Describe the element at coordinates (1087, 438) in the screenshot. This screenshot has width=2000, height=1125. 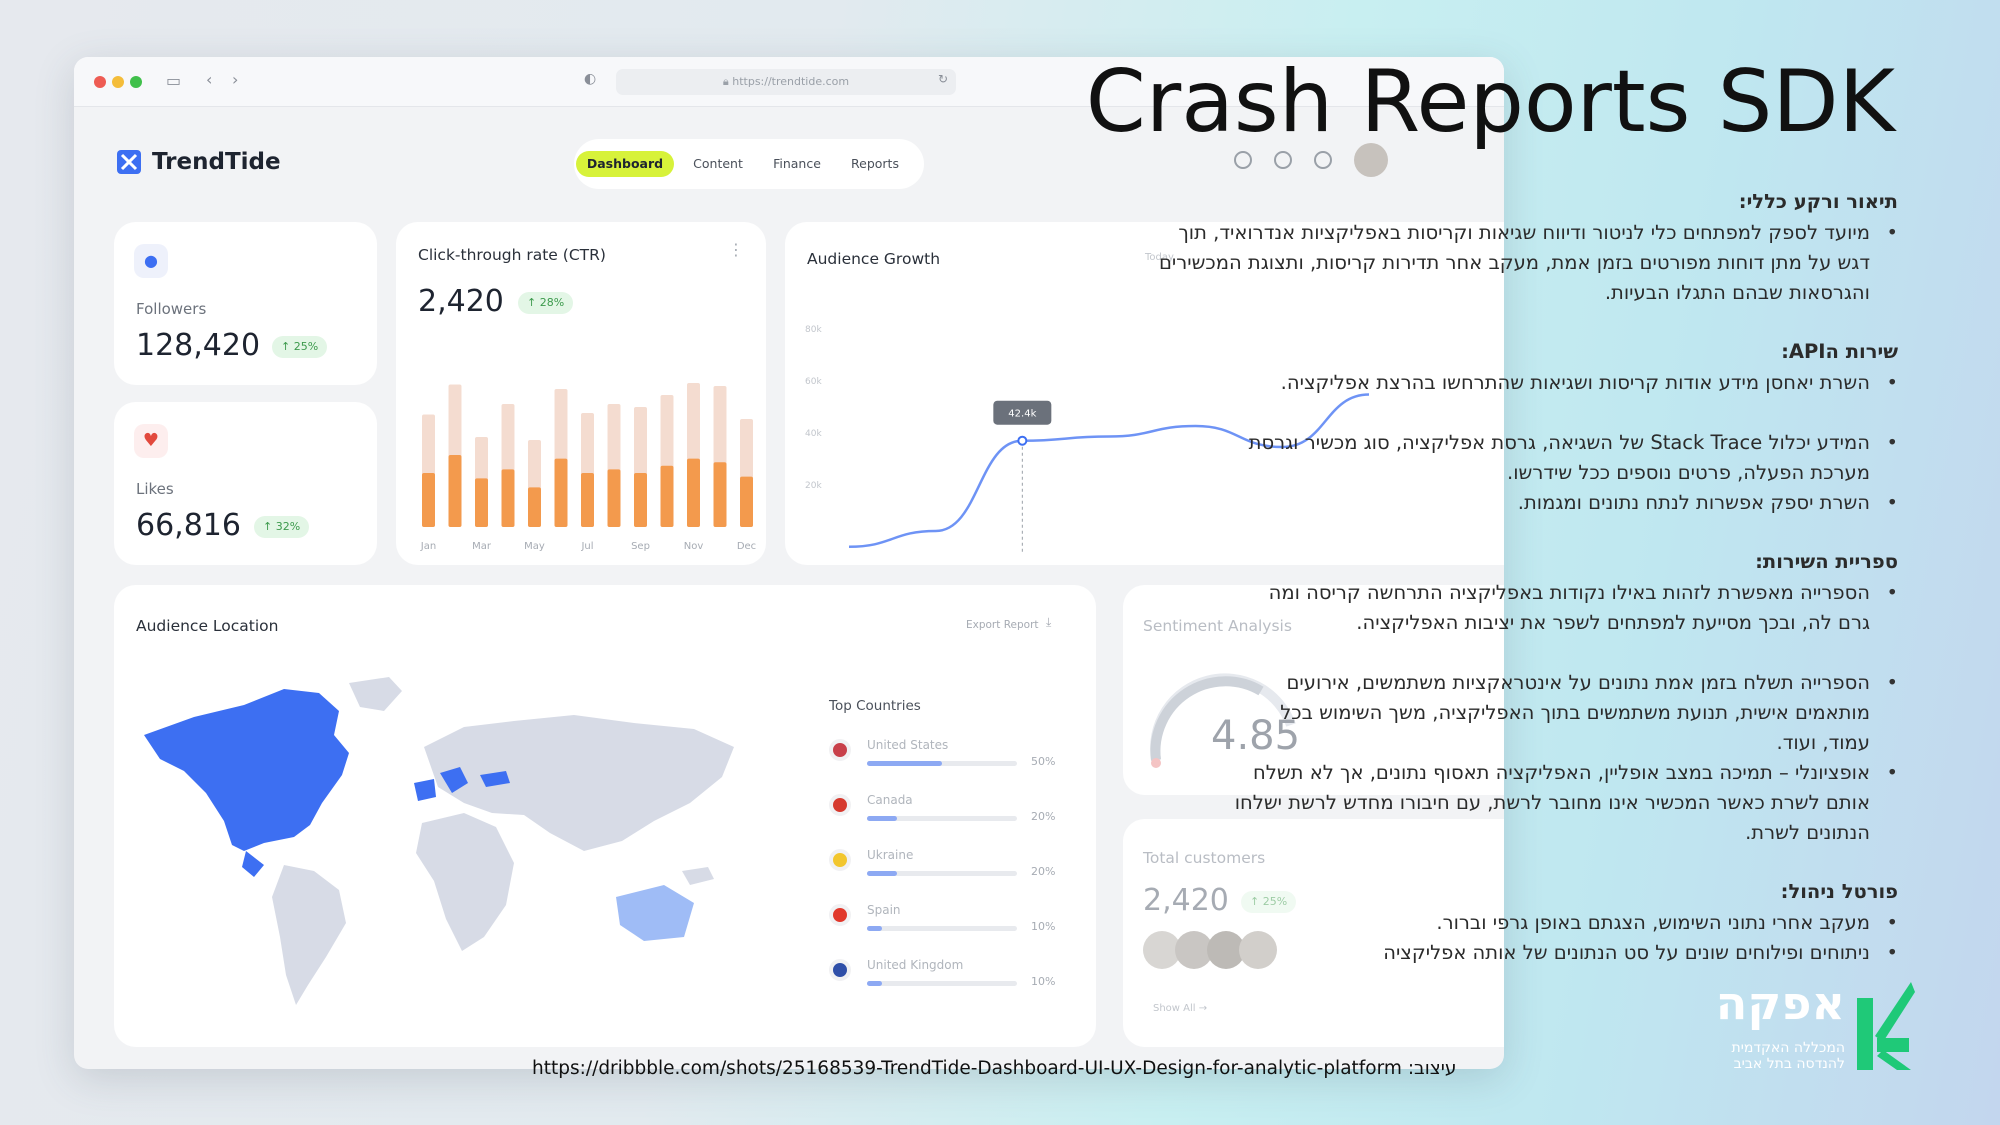
I see `audience-growth-line-chart: 80k60k40k20k42.4kJanFebMarAprJunJulAug` at that location.